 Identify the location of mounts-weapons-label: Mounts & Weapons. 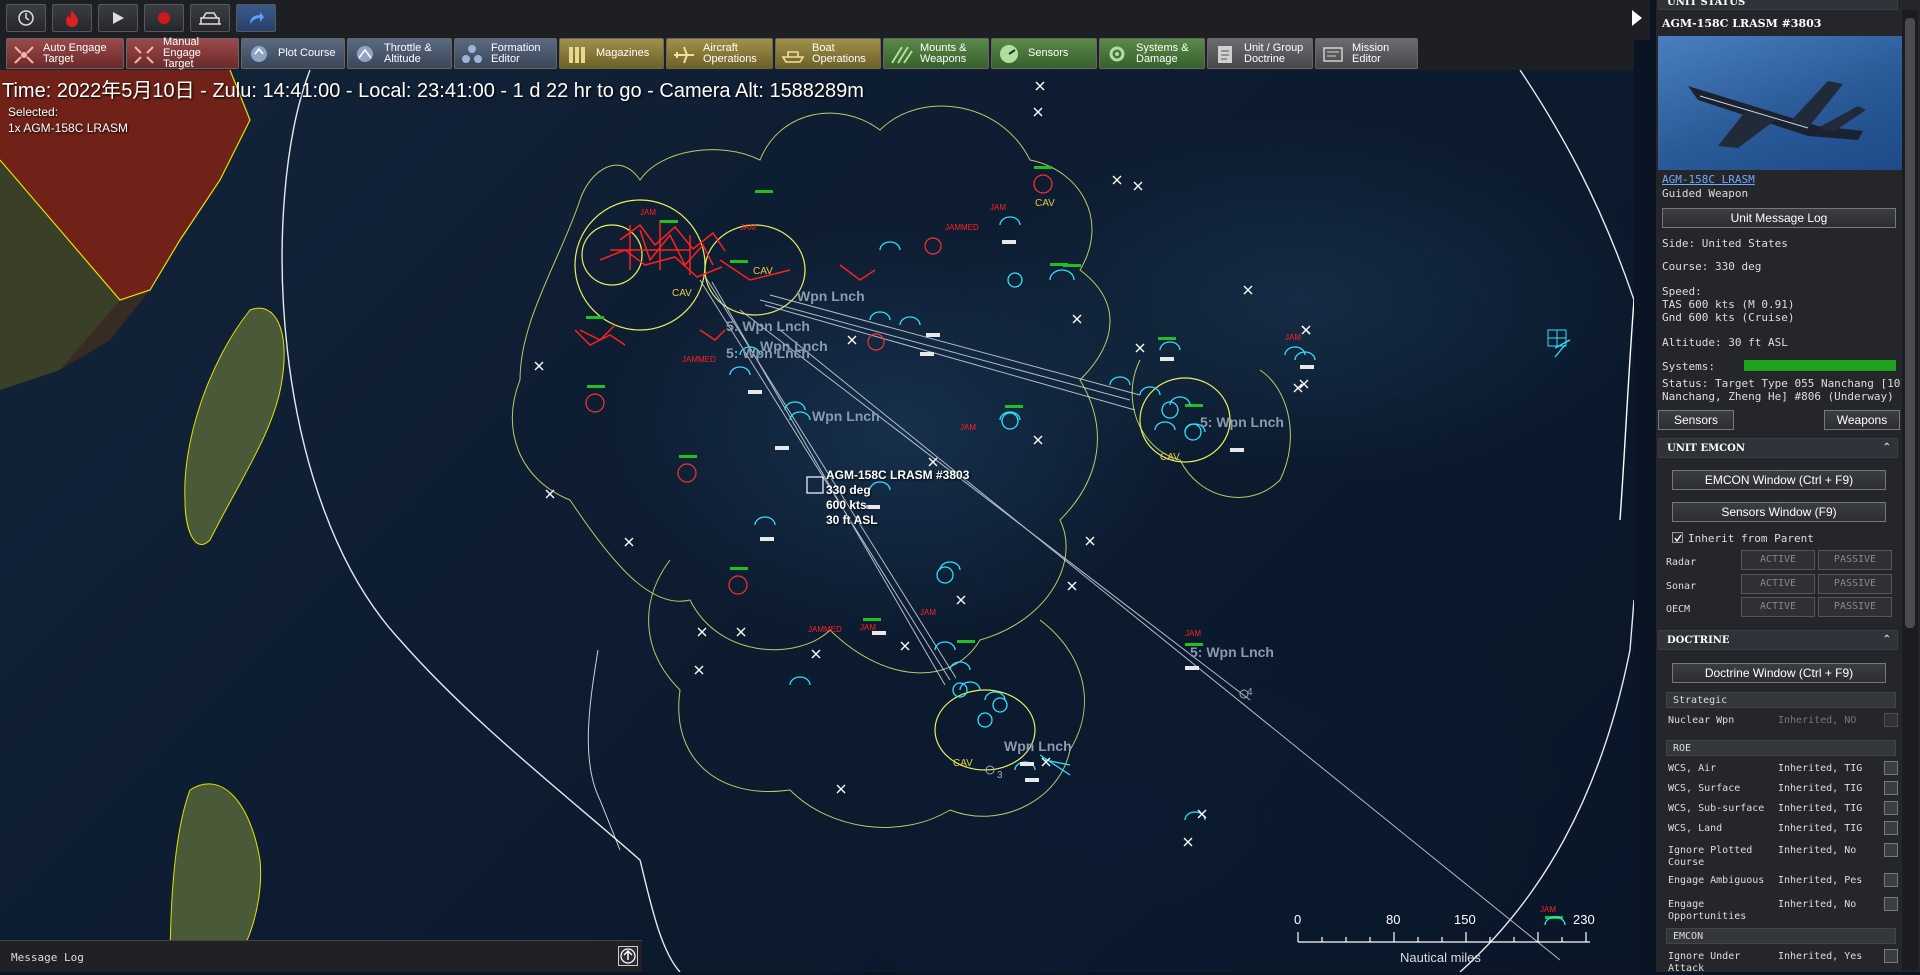
(943, 53).